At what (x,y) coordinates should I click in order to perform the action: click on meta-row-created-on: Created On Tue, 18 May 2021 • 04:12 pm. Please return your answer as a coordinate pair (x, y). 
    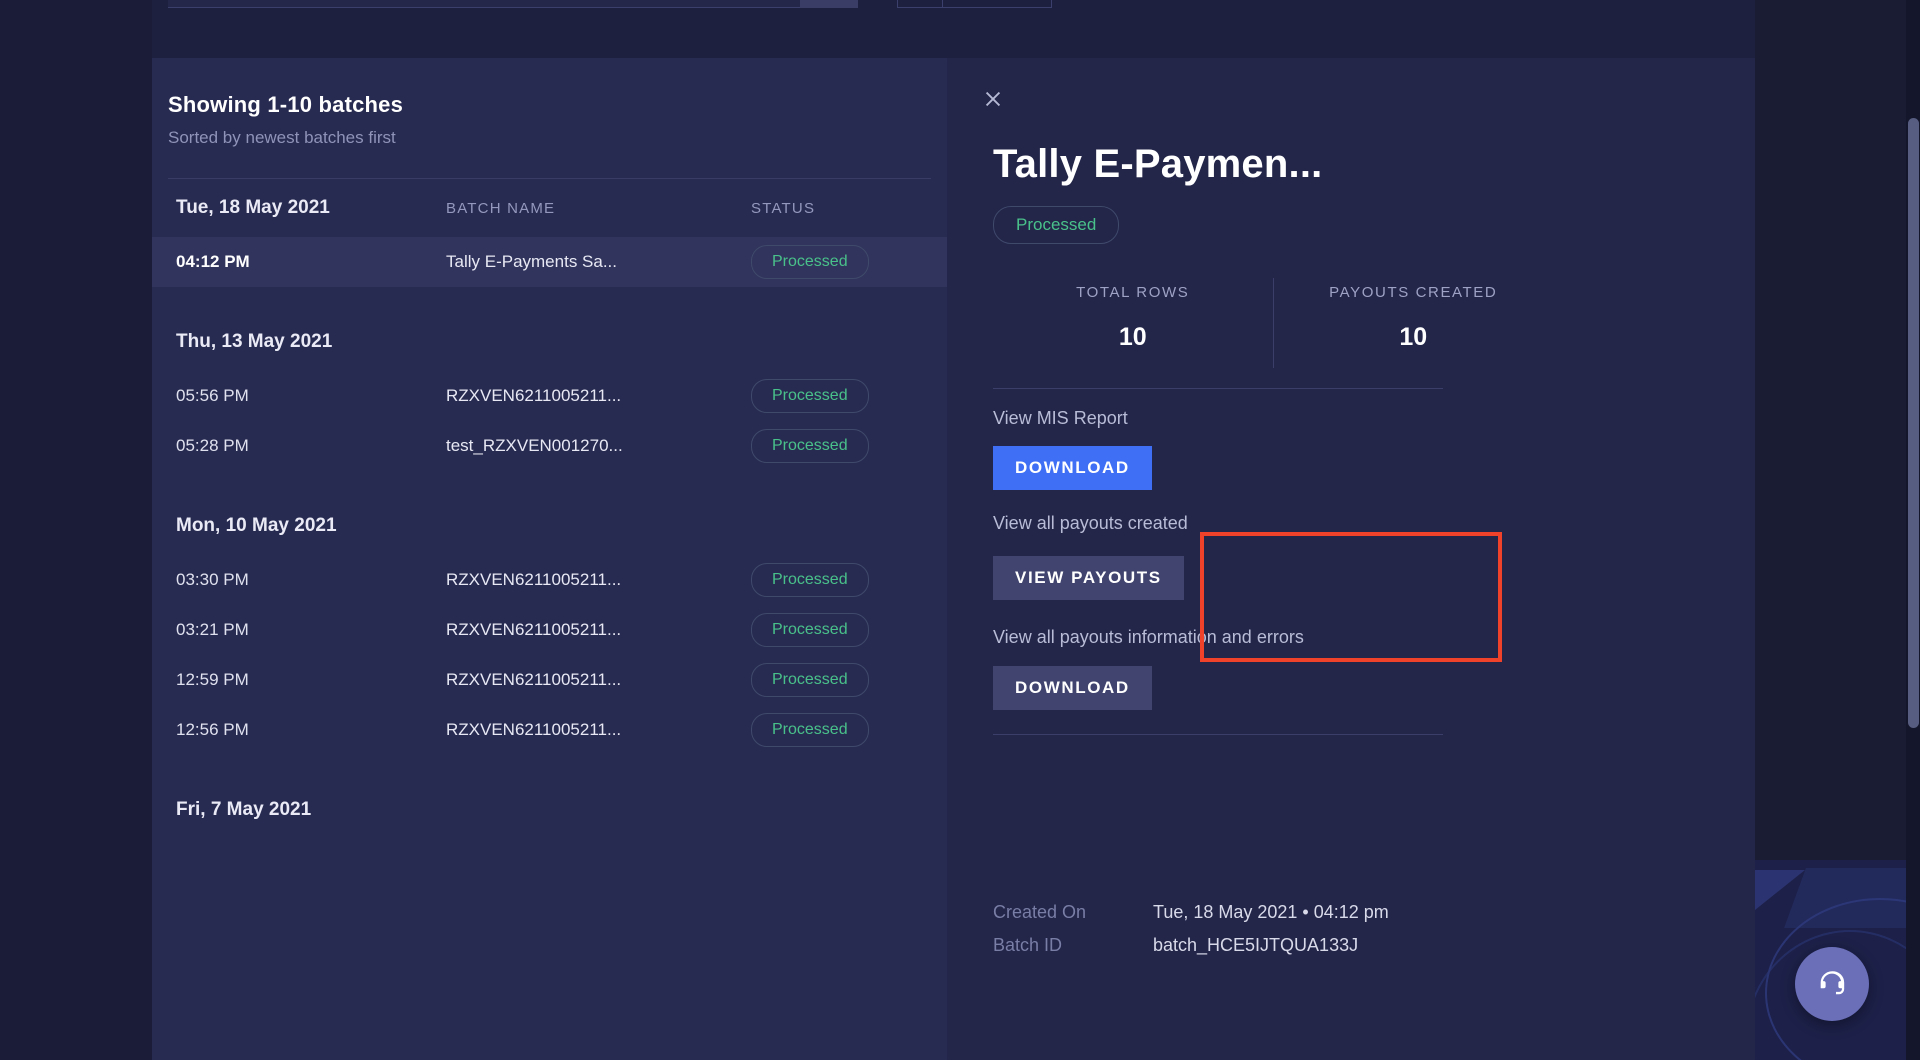
    Looking at the image, I should click on (1273, 912).